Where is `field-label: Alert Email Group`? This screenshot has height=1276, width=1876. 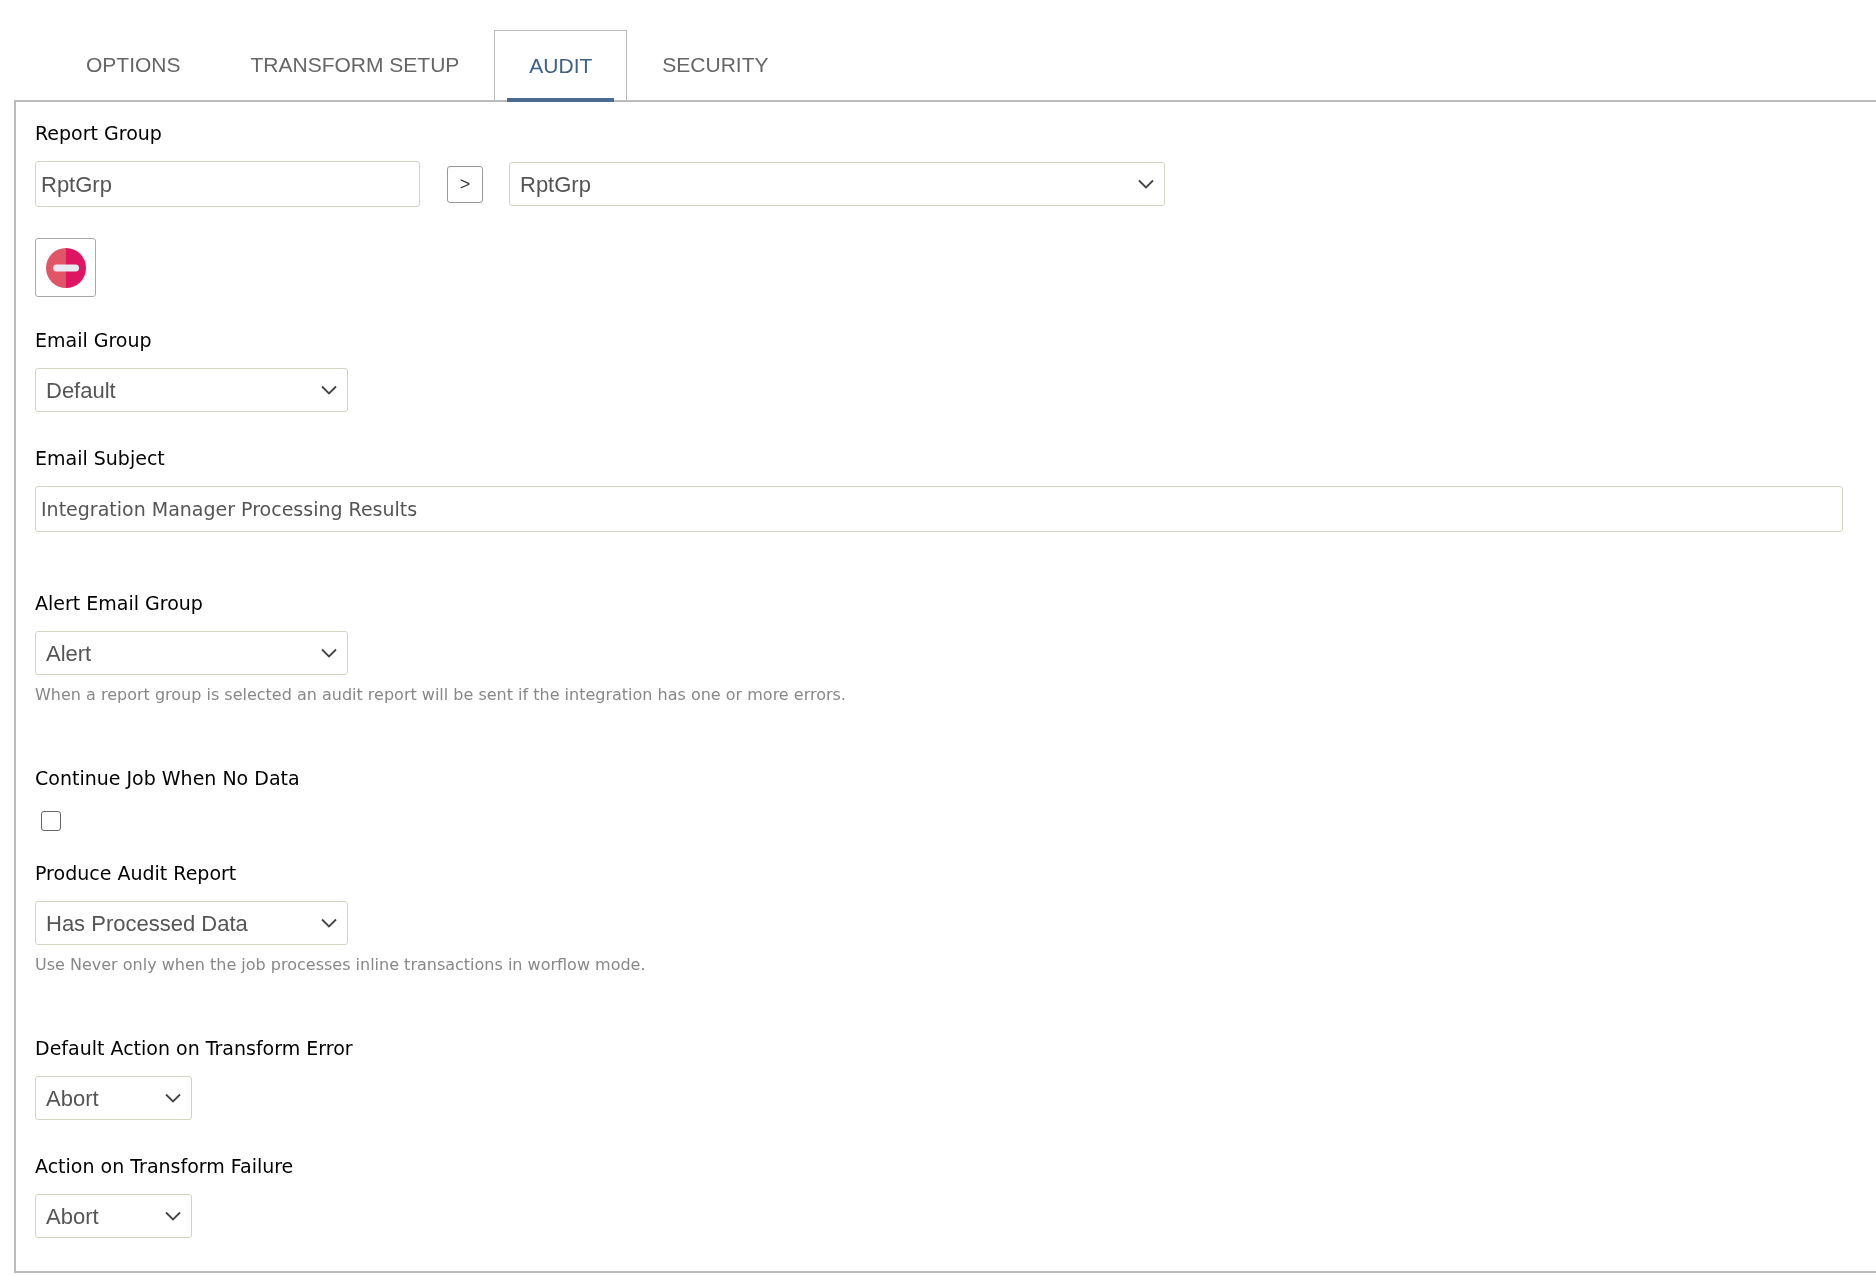 field-label: Alert Email Group is located at coordinates (119, 603).